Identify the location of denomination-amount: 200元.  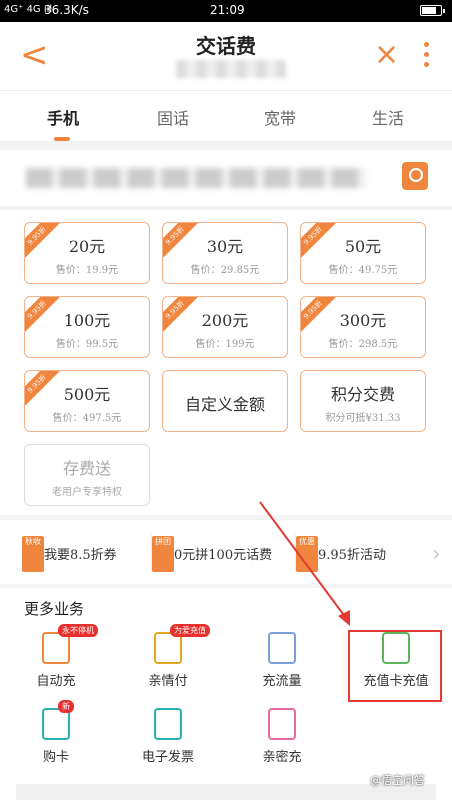
(225, 320).